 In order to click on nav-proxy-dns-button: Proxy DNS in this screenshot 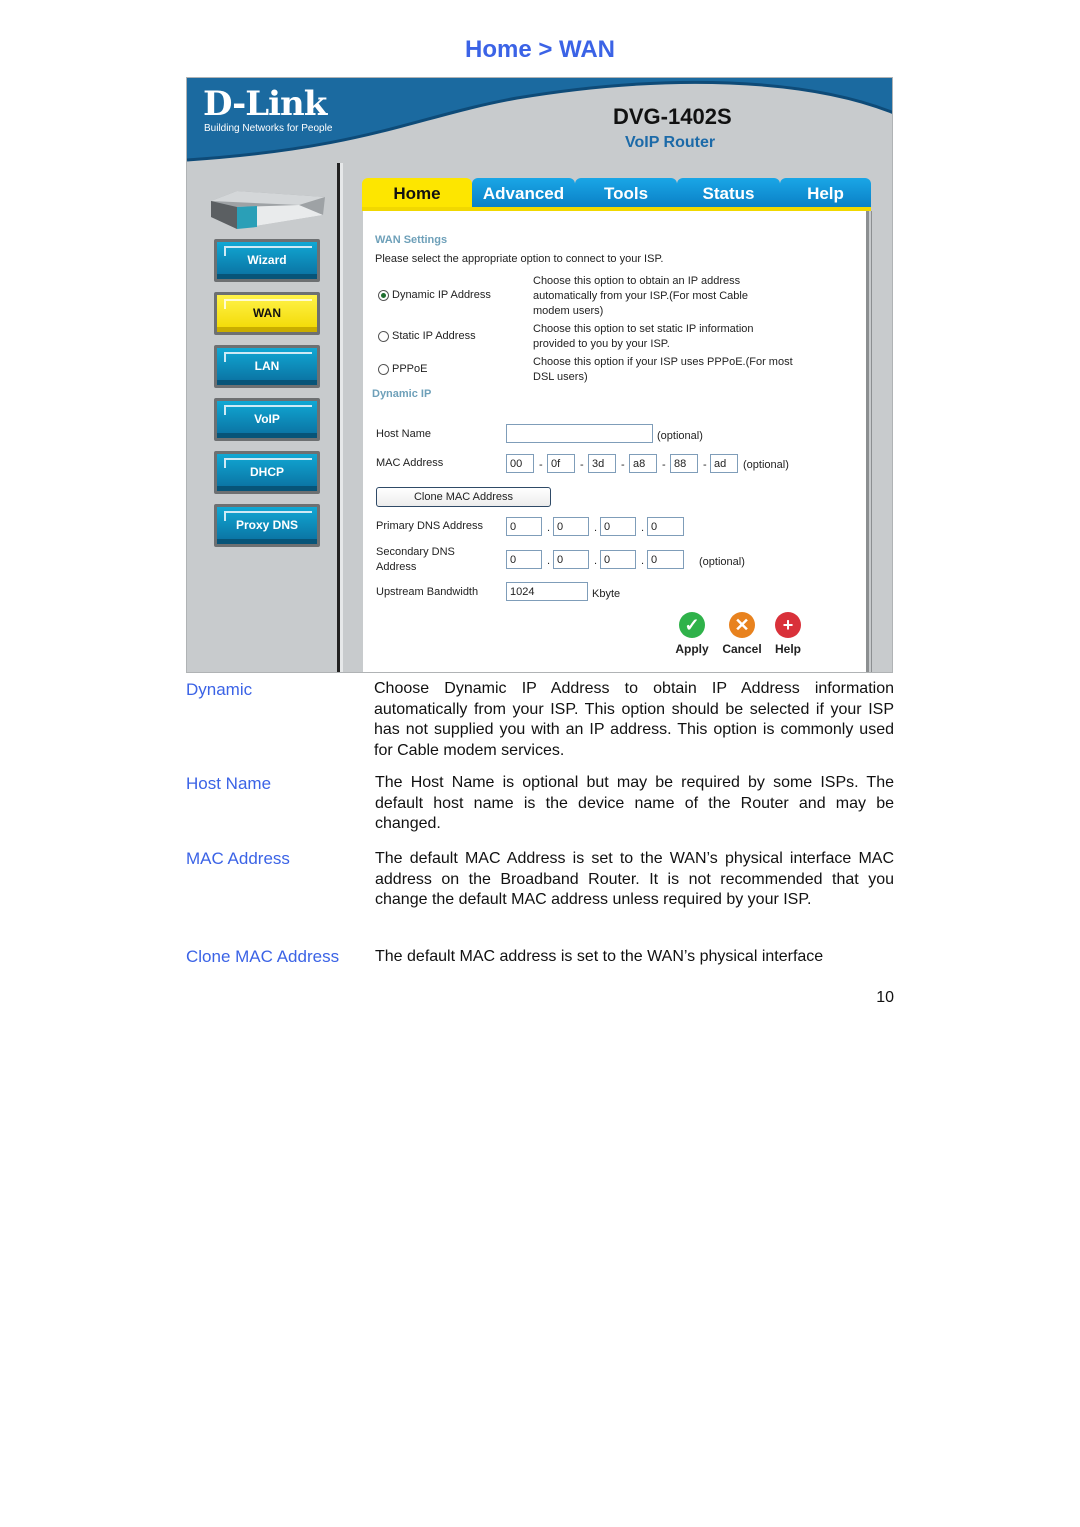, I will do `click(267, 525)`.